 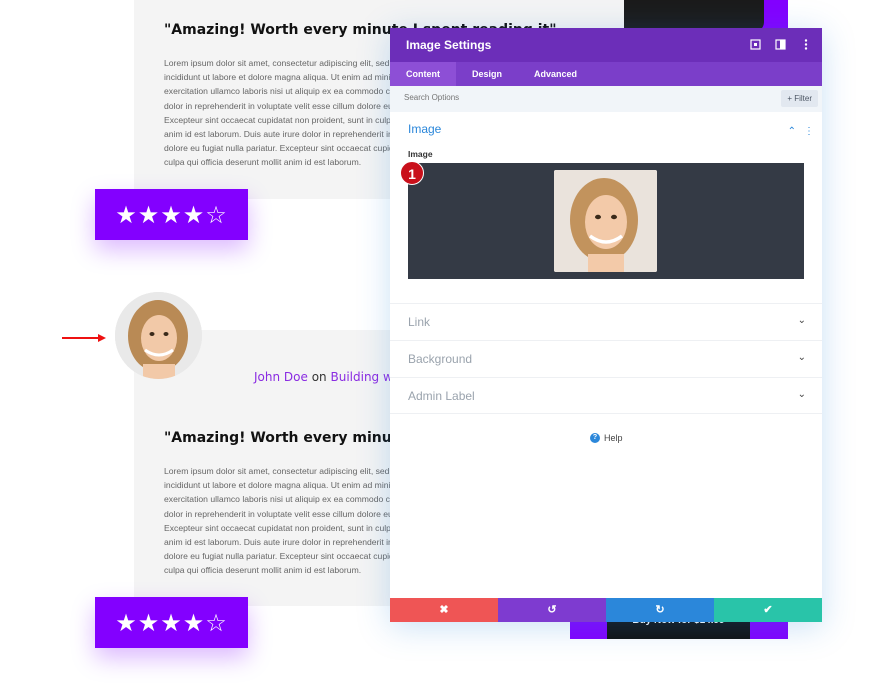 I want to click on filter-button: + Filter, so click(x=799, y=98).